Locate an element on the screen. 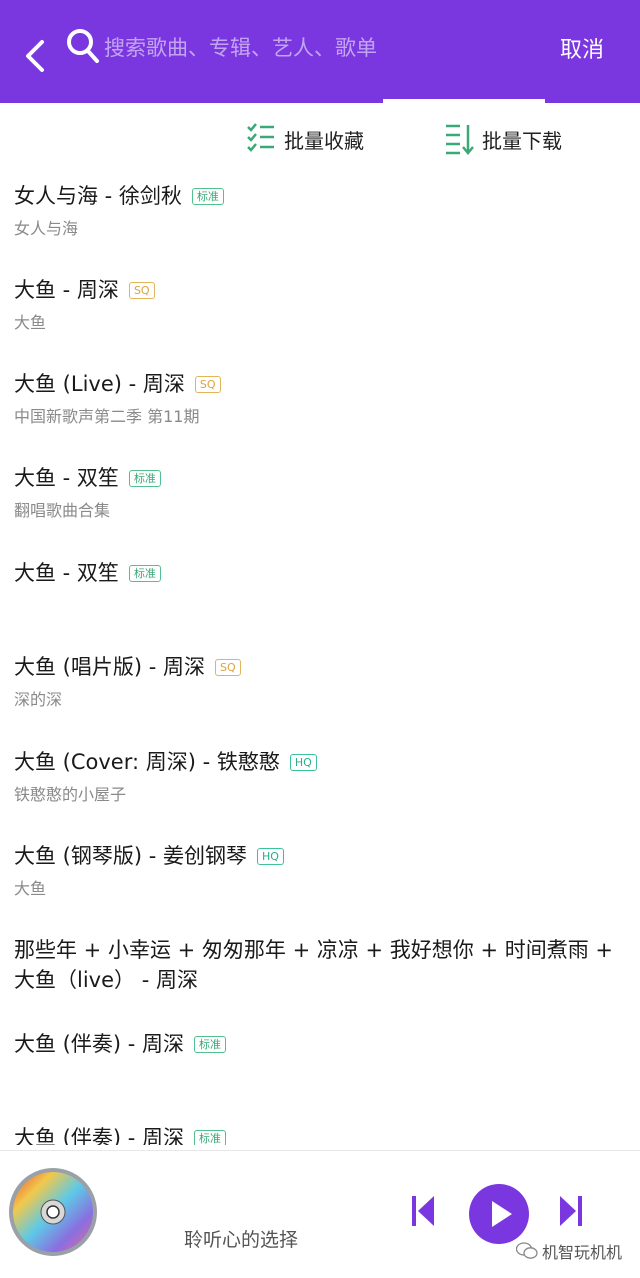  song-title-row: 大鱼 (唱片版) - 周深 SQ is located at coordinates (321, 667).